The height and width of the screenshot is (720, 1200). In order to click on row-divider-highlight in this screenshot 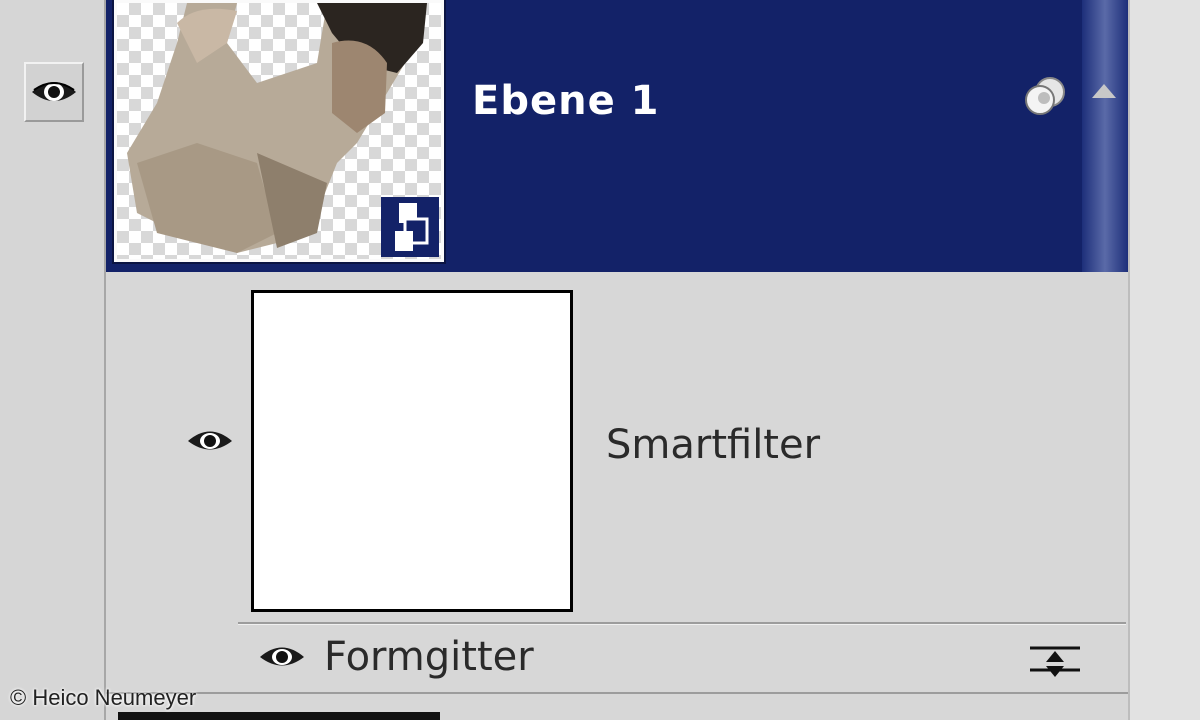, I will do `click(682, 624)`.